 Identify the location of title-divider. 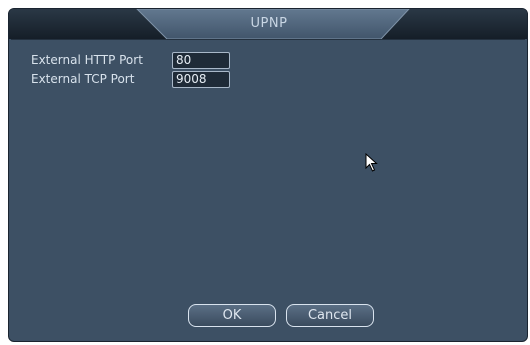
(268, 39).